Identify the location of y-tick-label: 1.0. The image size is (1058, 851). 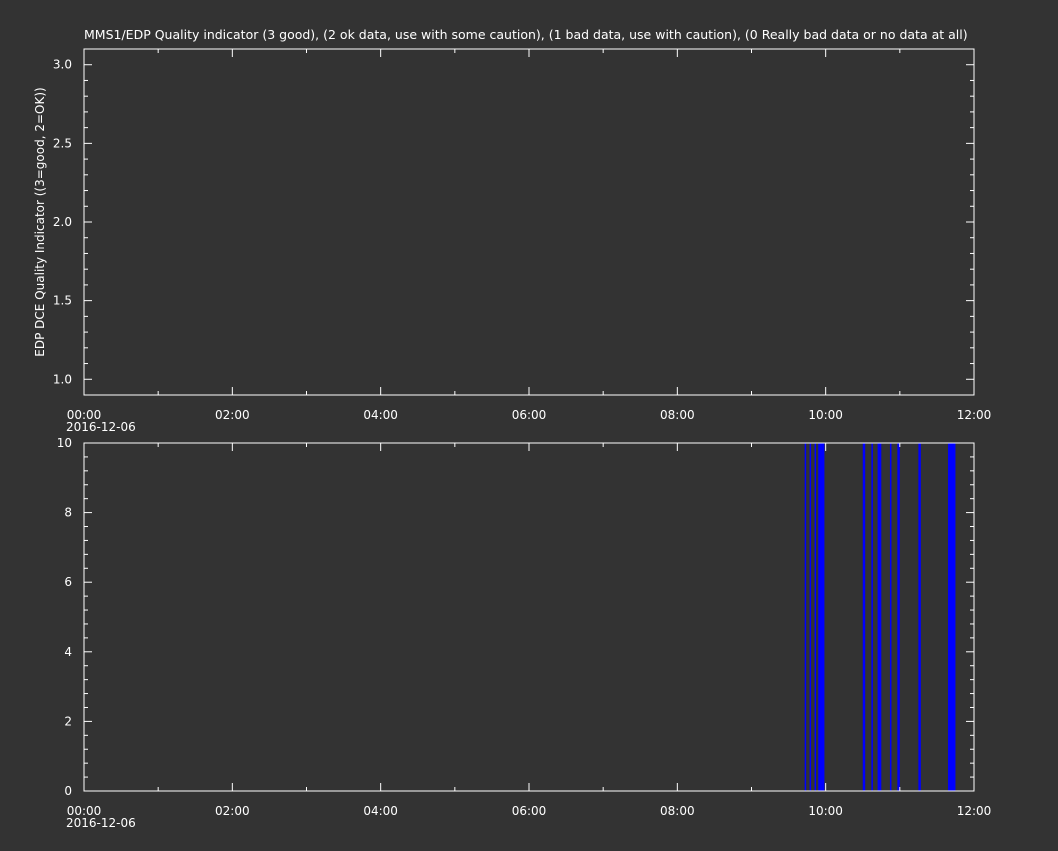
(62, 379).